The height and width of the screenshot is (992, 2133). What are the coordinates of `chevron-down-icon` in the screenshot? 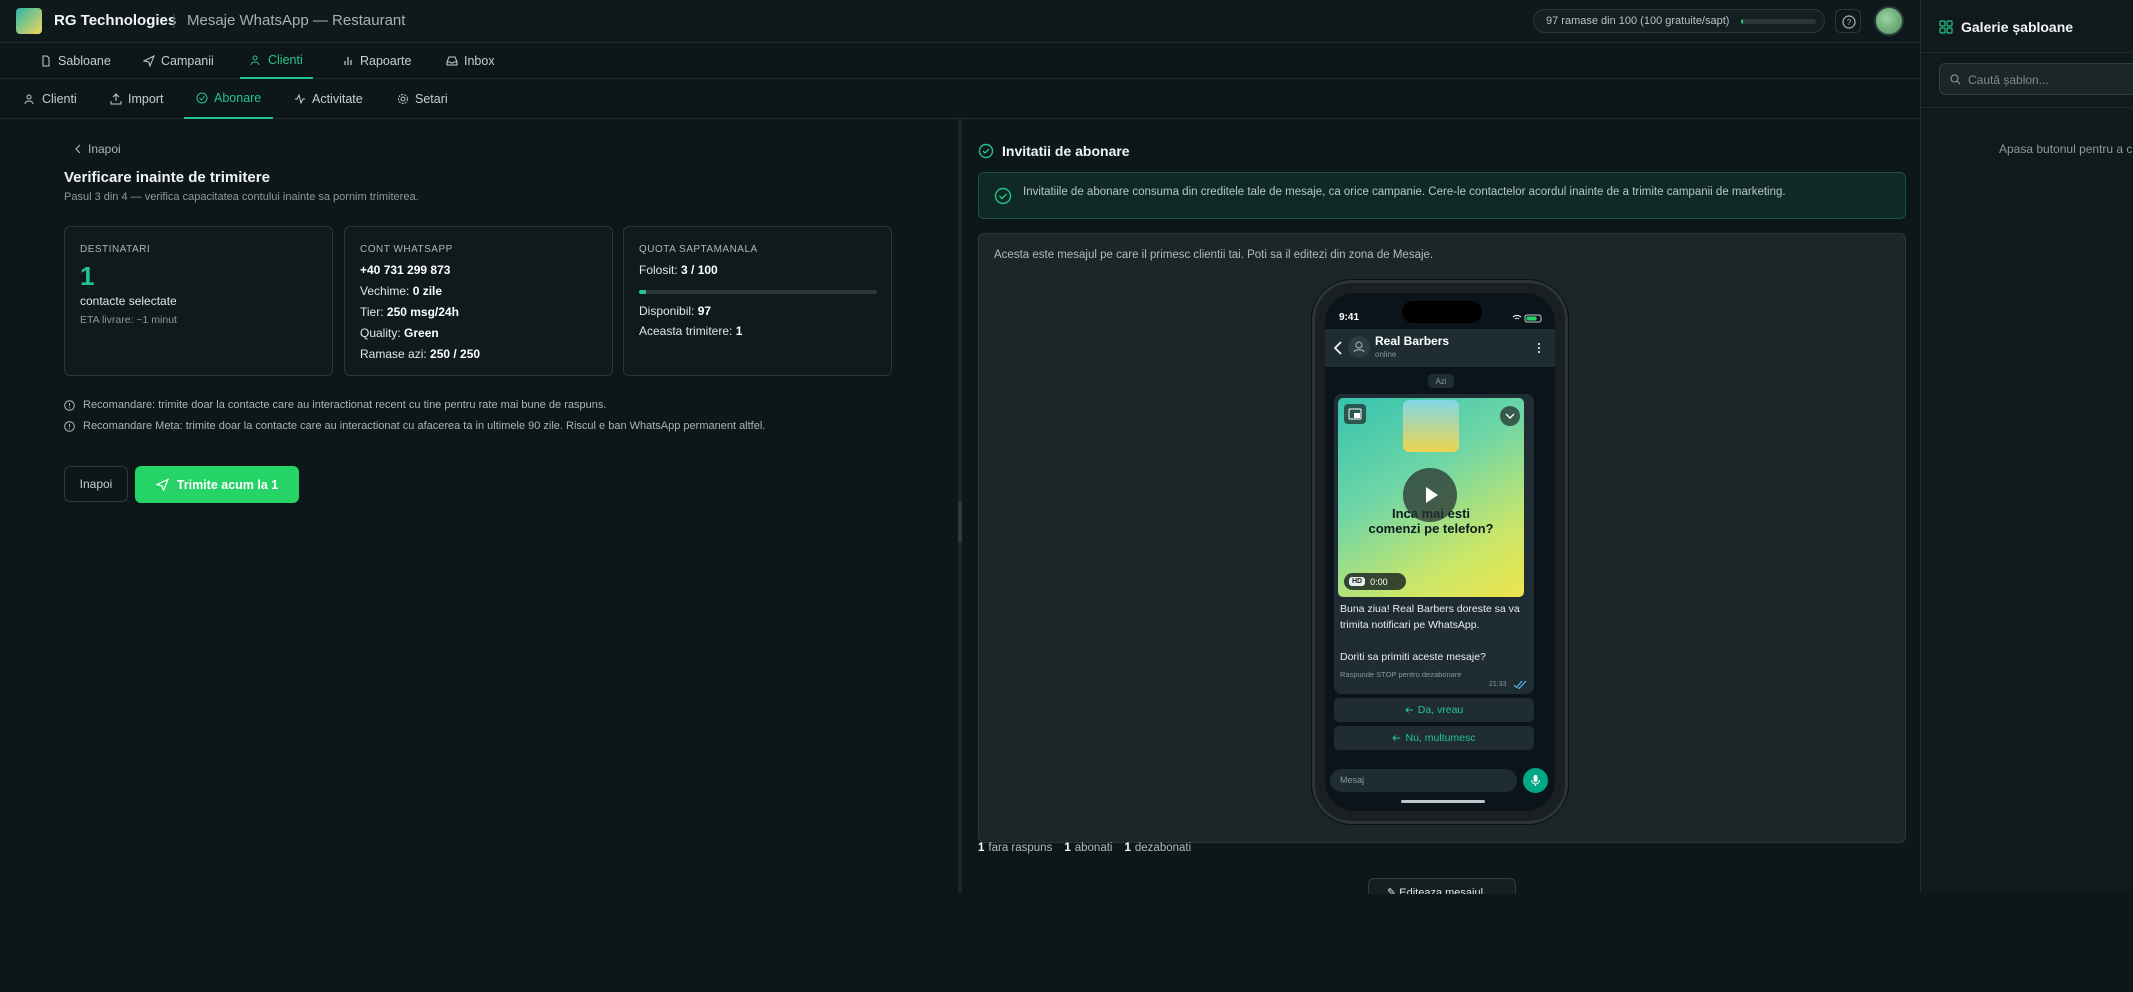 It's located at (1510, 416).